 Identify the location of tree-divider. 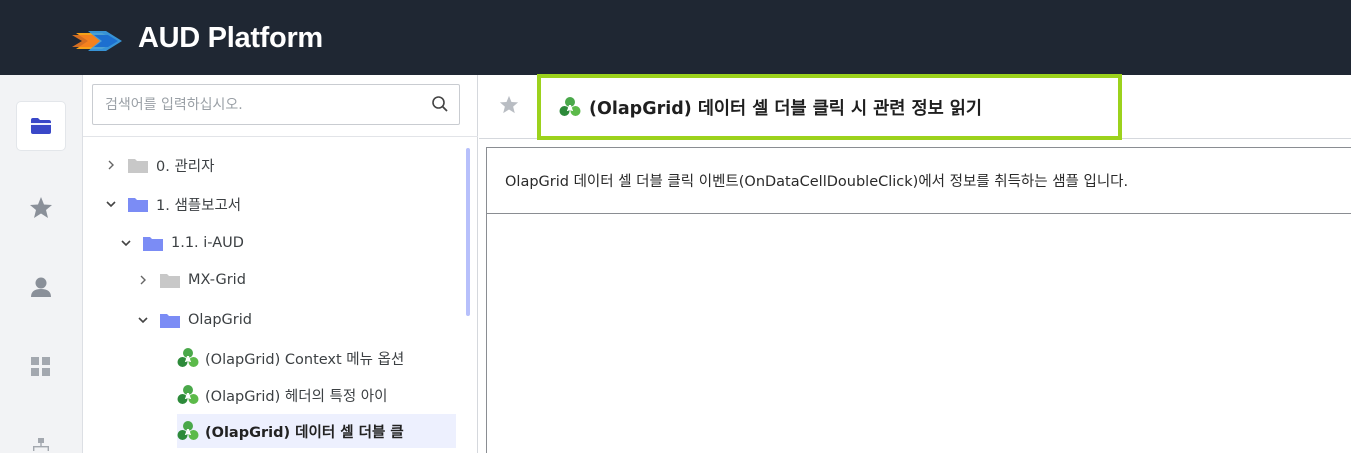
(280, 136).